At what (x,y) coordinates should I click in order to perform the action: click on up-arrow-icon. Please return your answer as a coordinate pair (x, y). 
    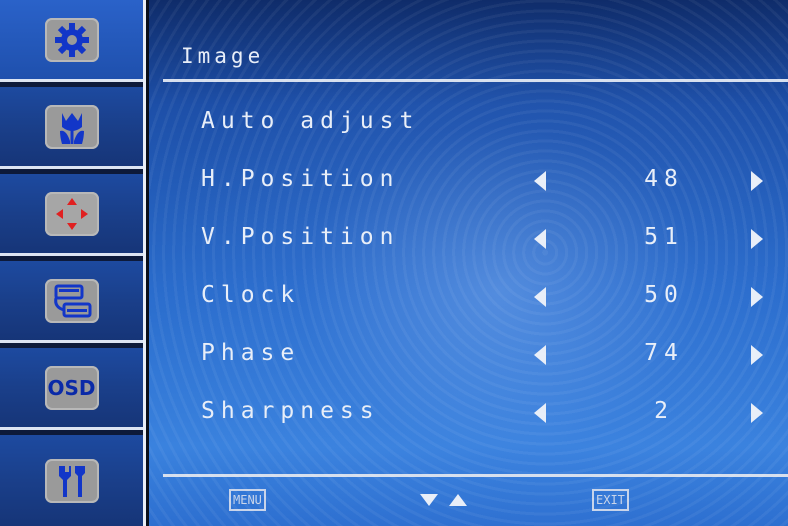
    Looking at the image, I should click on (458, 500).